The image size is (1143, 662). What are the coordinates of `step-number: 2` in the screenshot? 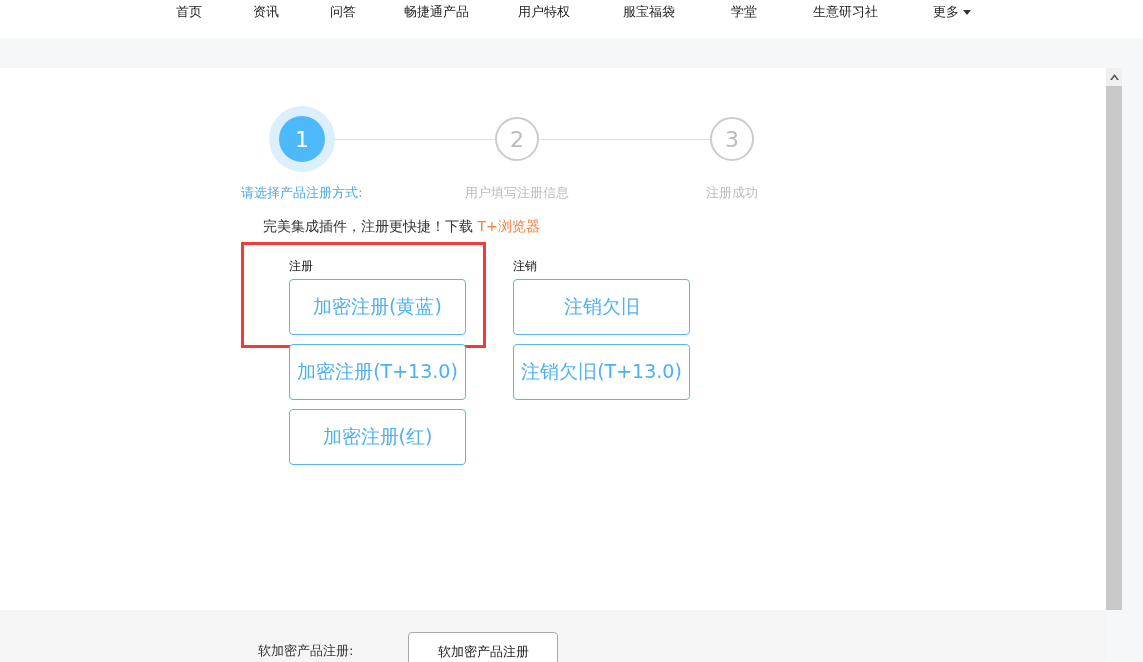 It's located at (517, 139).